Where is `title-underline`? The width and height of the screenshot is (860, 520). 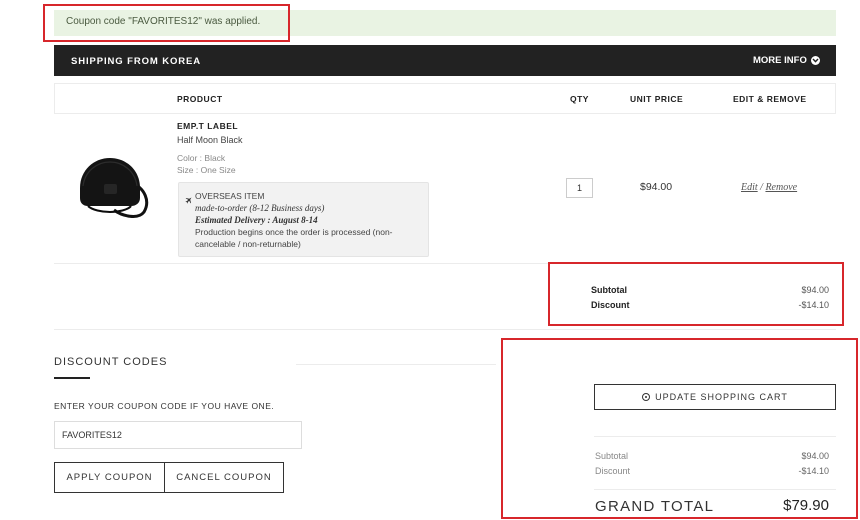
title-underline is located at coordinates (72, 378).